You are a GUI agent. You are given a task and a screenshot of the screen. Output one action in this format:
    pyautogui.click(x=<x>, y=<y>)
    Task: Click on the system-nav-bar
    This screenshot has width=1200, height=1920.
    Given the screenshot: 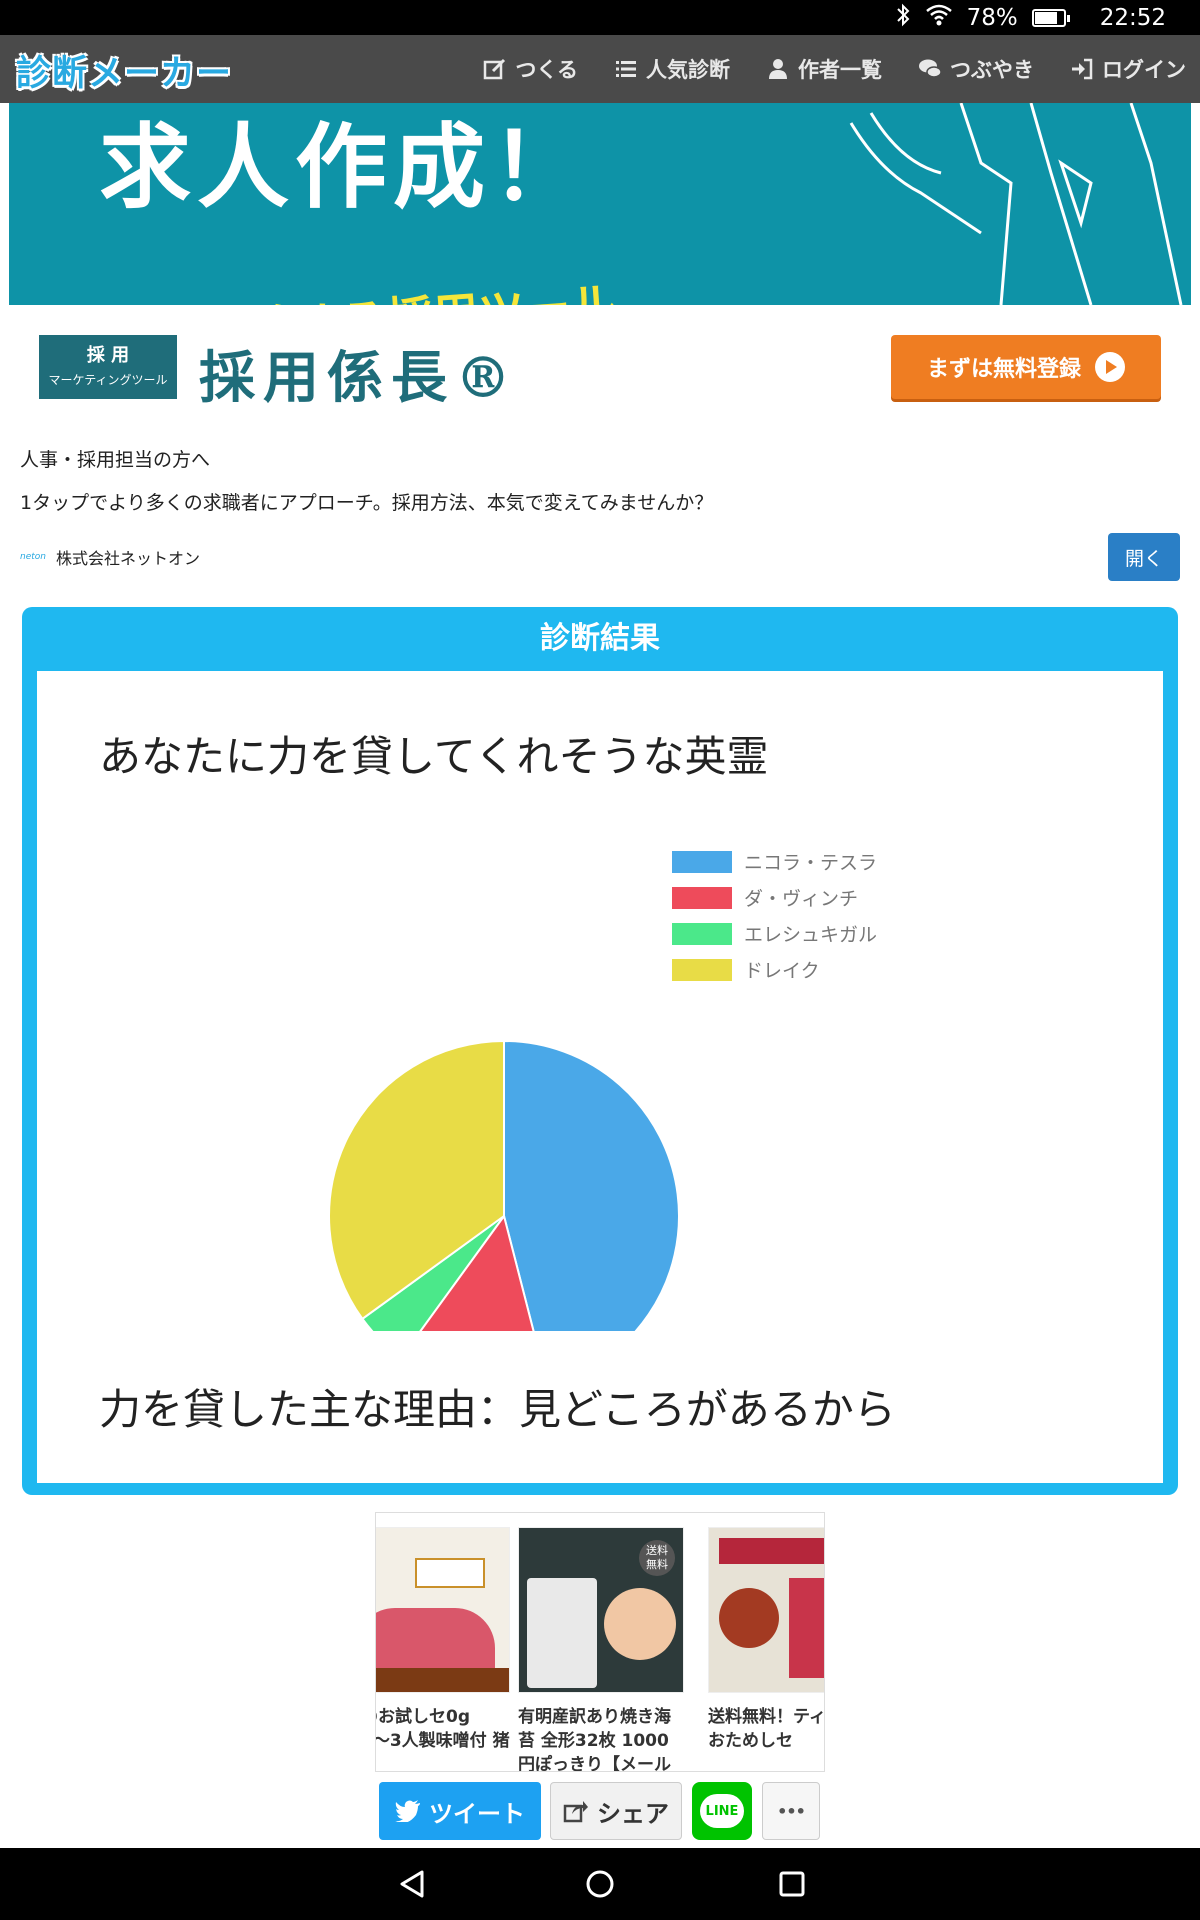 What is the action you would take?
    pyautogui.click(x=600, y=1884)
    